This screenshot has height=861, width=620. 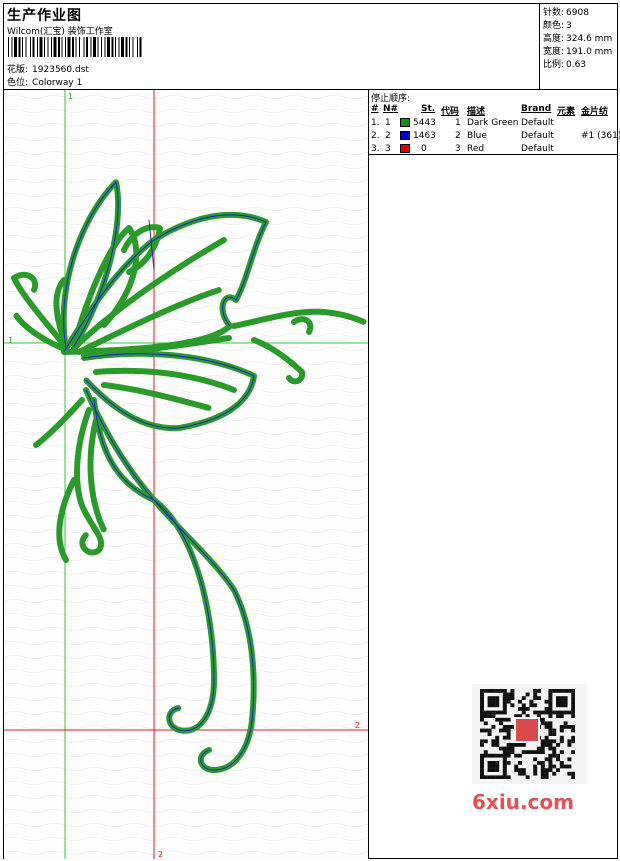 I want to click on watermark-logo: 6xiu.com, so click(x=523, y=802).